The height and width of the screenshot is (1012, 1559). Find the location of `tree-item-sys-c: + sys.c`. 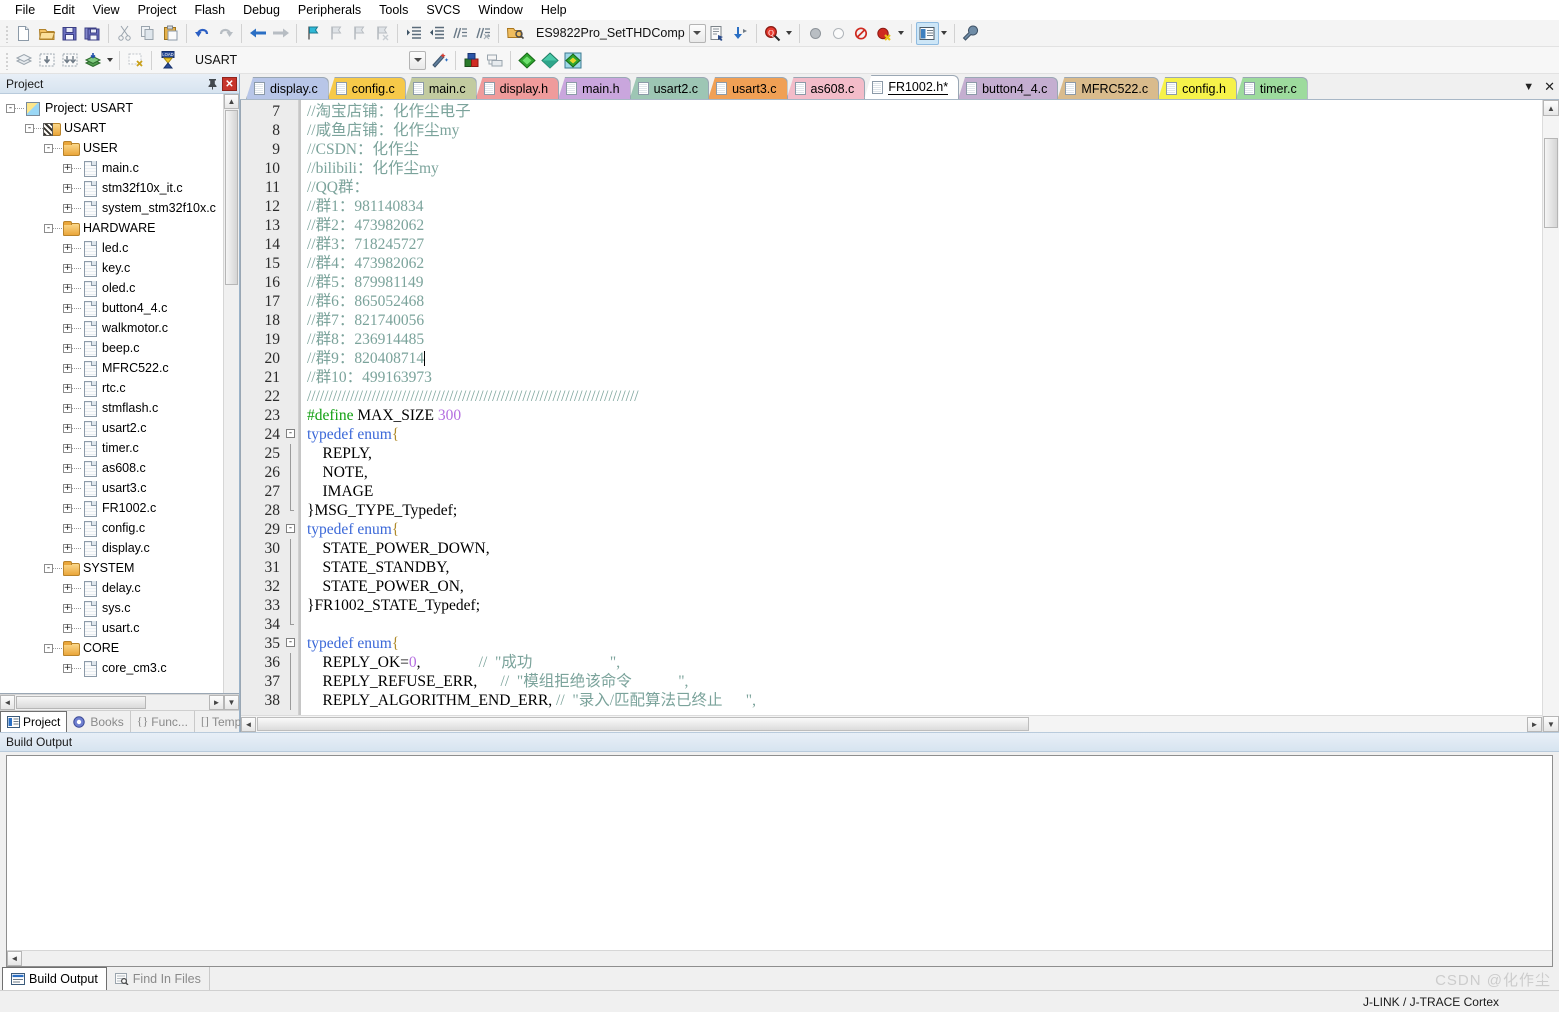

tree-item-sys-c: + sys.c is located at coordinates (111, 608).